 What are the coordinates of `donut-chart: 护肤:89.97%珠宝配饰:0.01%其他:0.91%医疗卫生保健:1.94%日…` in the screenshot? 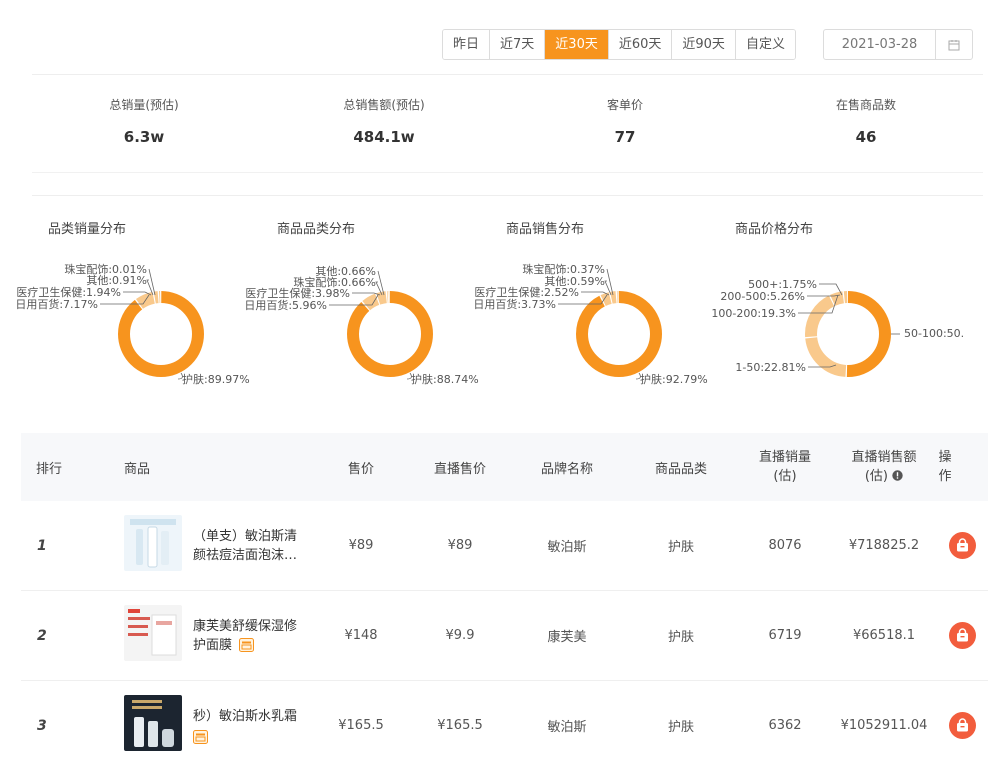 It's located at (132, 324).